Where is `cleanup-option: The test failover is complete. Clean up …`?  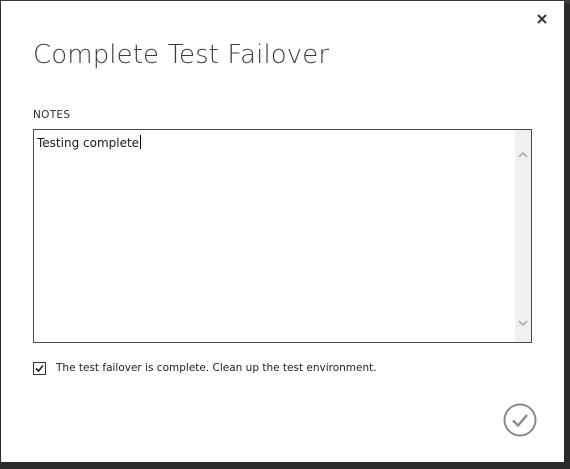 cleanup-option: The test failover is complete. Clean up … is located at coordinates (205, 368).